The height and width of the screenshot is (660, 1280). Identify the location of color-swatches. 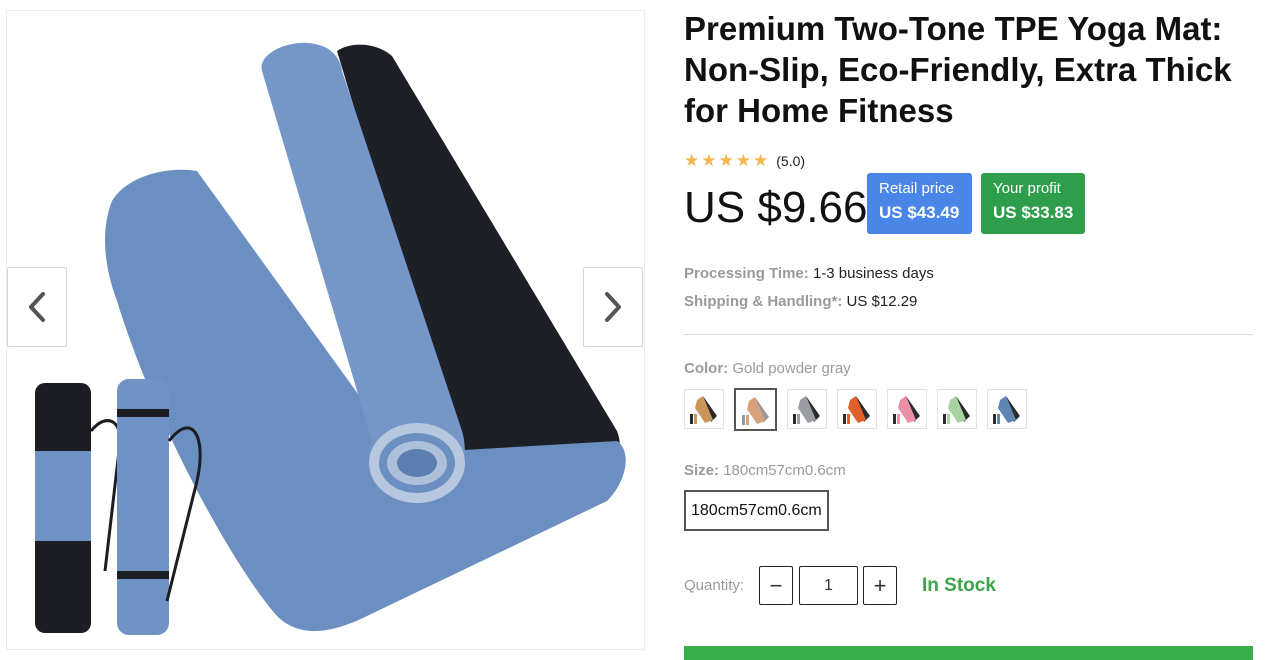
(855, 409).